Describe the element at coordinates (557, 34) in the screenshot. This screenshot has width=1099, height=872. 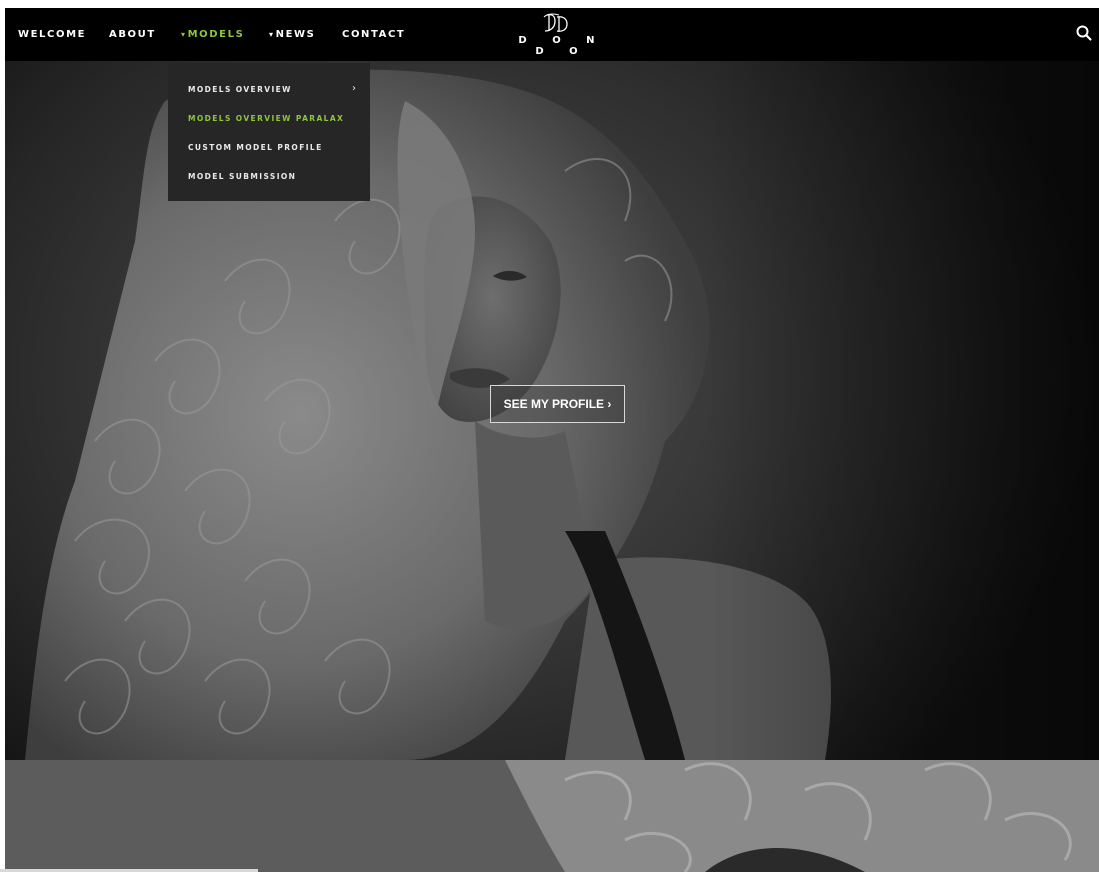
I see `brand-logo: D O N D O` at that location.